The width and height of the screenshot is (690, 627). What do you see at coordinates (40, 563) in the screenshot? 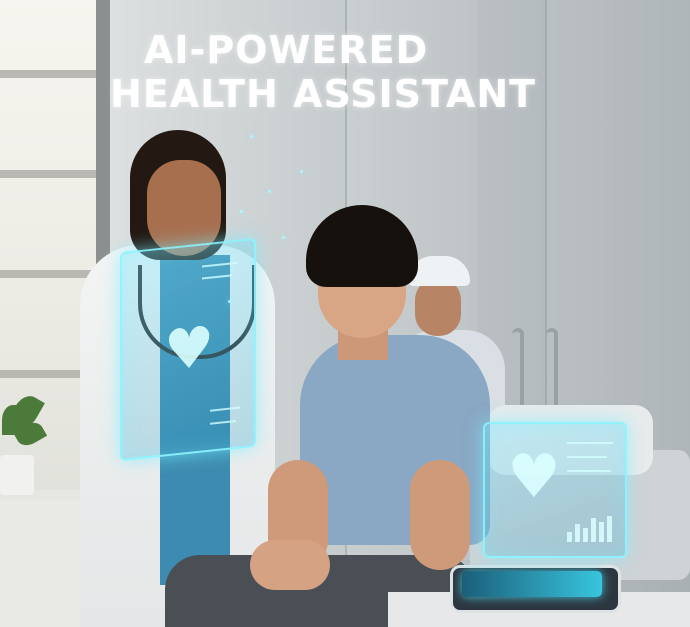
I see `cabinet` at bounding box center [40, 563].